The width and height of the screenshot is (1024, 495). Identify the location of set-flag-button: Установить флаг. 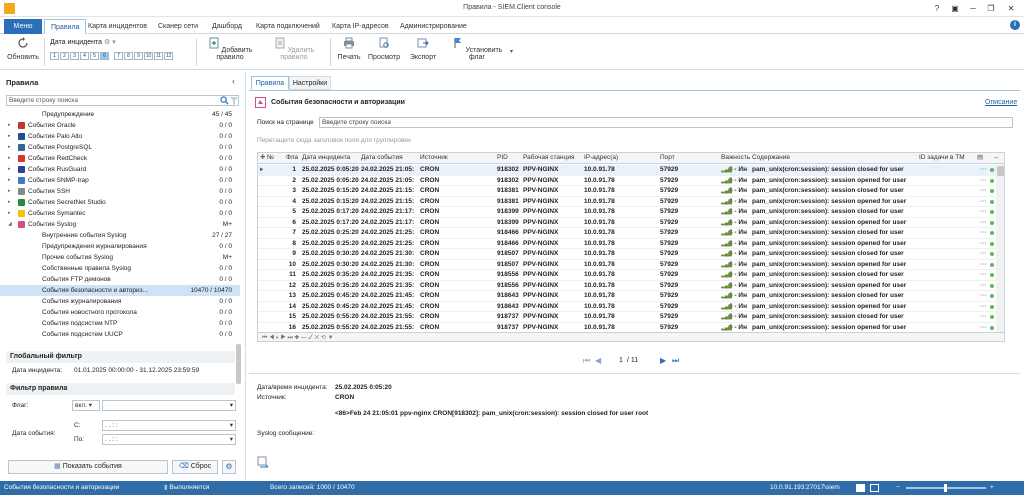
(477, 49).